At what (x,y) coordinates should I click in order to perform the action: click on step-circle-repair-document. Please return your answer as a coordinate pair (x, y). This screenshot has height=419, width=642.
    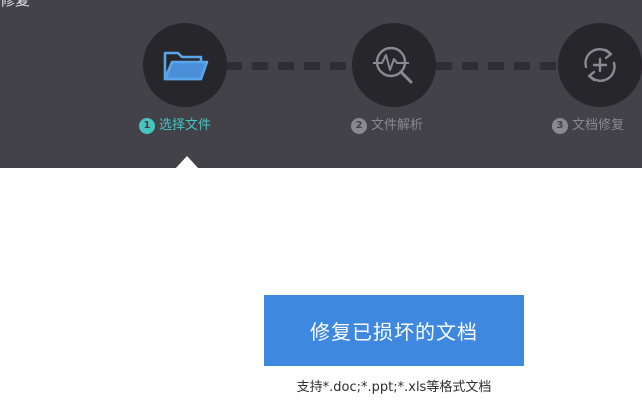
    Looking at the image, I should click on (600, 65).